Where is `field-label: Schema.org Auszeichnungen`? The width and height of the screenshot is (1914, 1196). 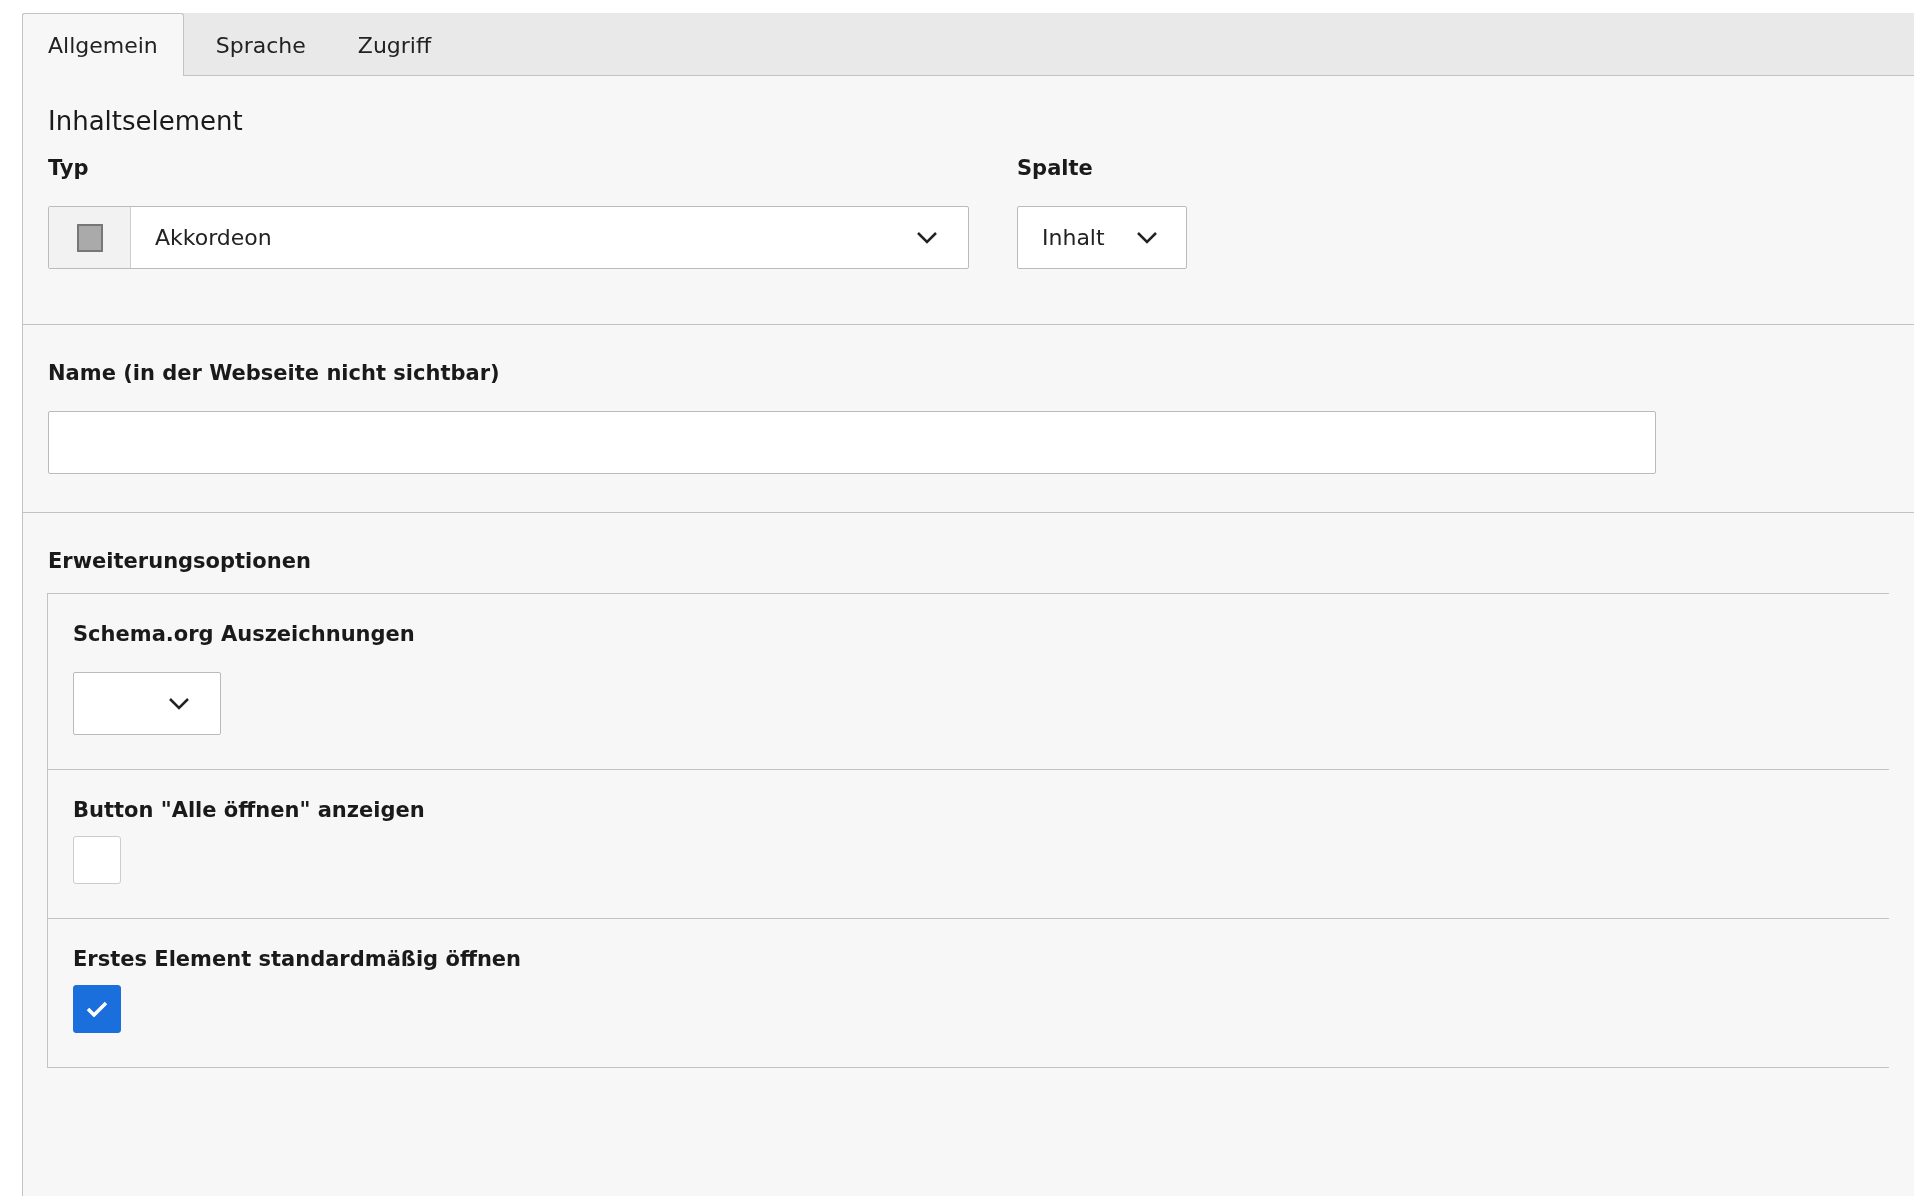
field-label: Schema.org Auszeichnungen is located at coordinates (244, 634).